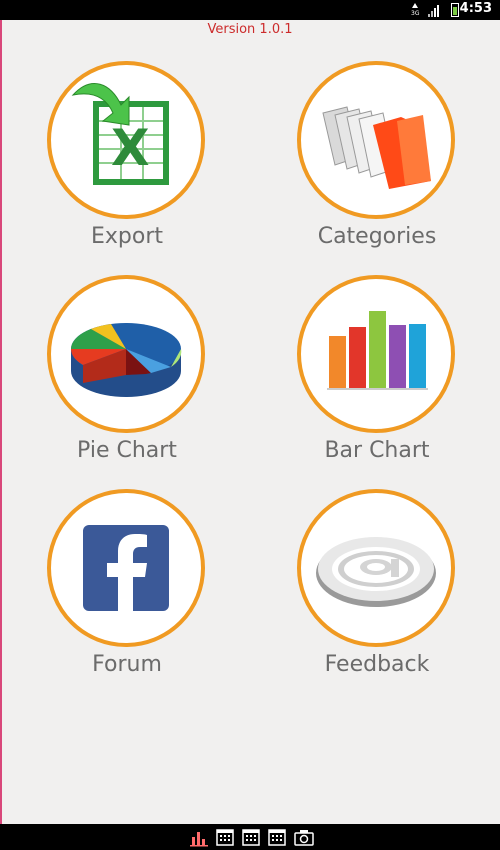 The height and width of the screenshot is (850, 500). Describe the element at coordinates (415, 13) in the screenshot. I see `network-type: 3G` at that location.